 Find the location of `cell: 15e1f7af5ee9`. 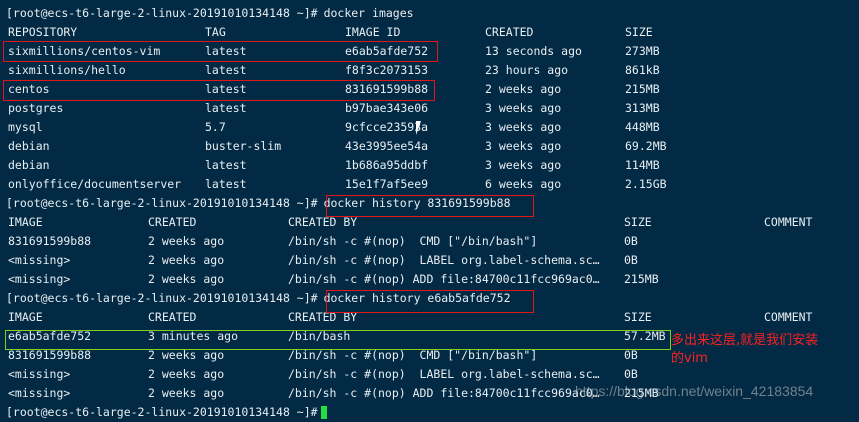

cell: 15e1f7af5ee9 is located at coordinates (387, 184).